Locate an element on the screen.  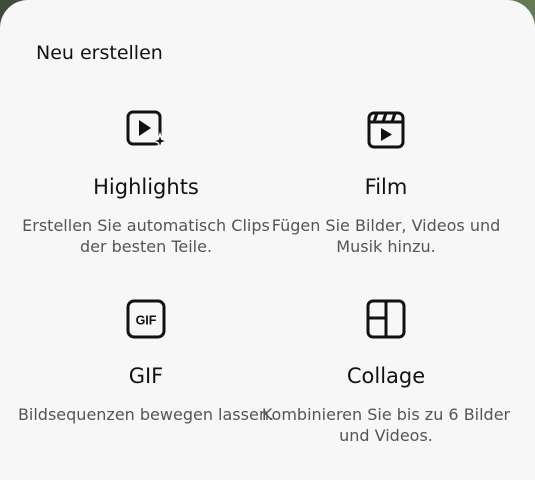
collage-layout-icon is located at coordinates (386, 319).